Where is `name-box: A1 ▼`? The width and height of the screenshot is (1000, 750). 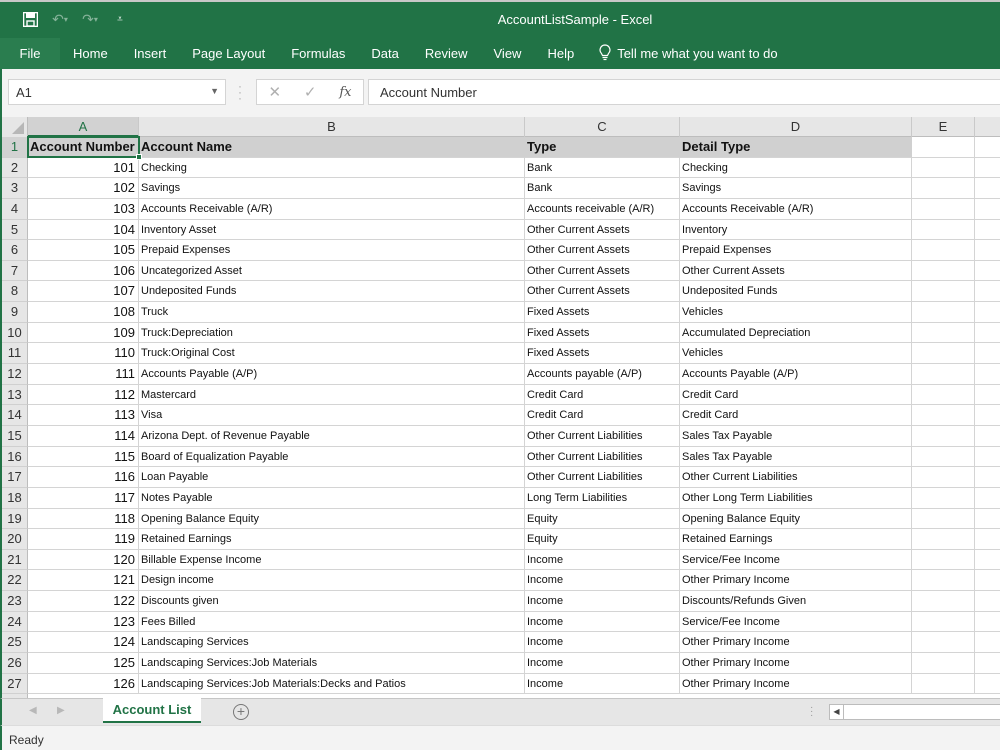
name-box: A1 ▼ is located at coordinates (117, 92).